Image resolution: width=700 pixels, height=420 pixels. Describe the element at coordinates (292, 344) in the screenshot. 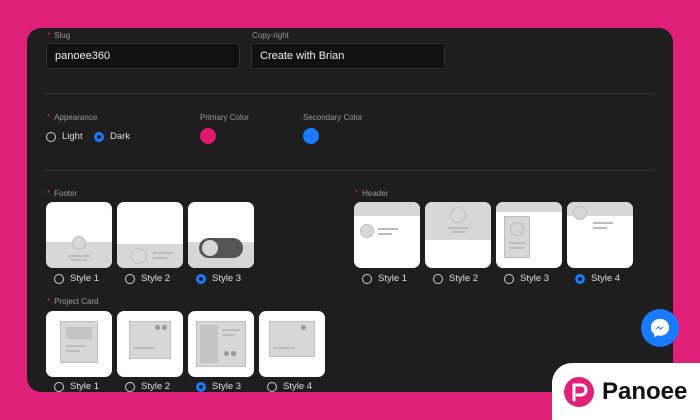

I see `project-card-style-4-thumbnail` at that location.